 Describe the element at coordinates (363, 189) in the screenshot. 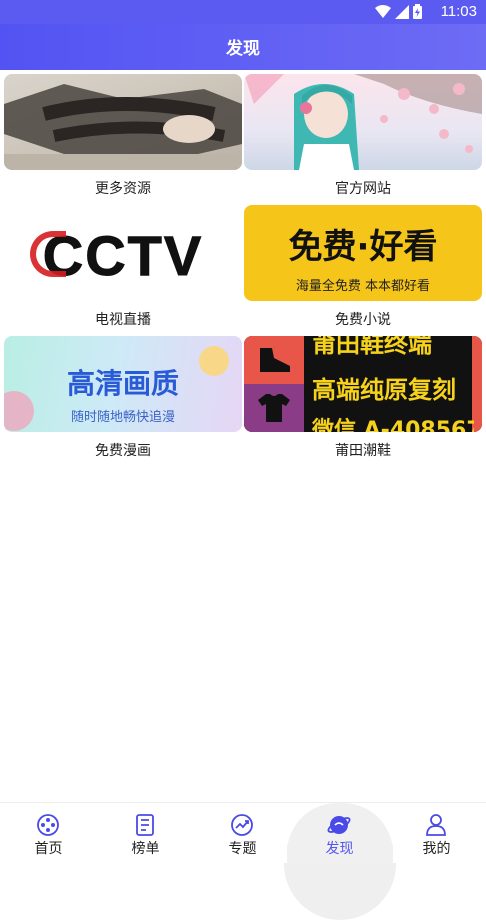

I see `item-label: 官方网站` at that location.